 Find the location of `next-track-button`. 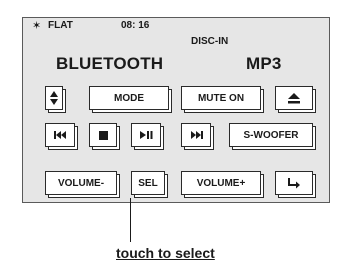

next-track-button is located at coordinates (196, 135).